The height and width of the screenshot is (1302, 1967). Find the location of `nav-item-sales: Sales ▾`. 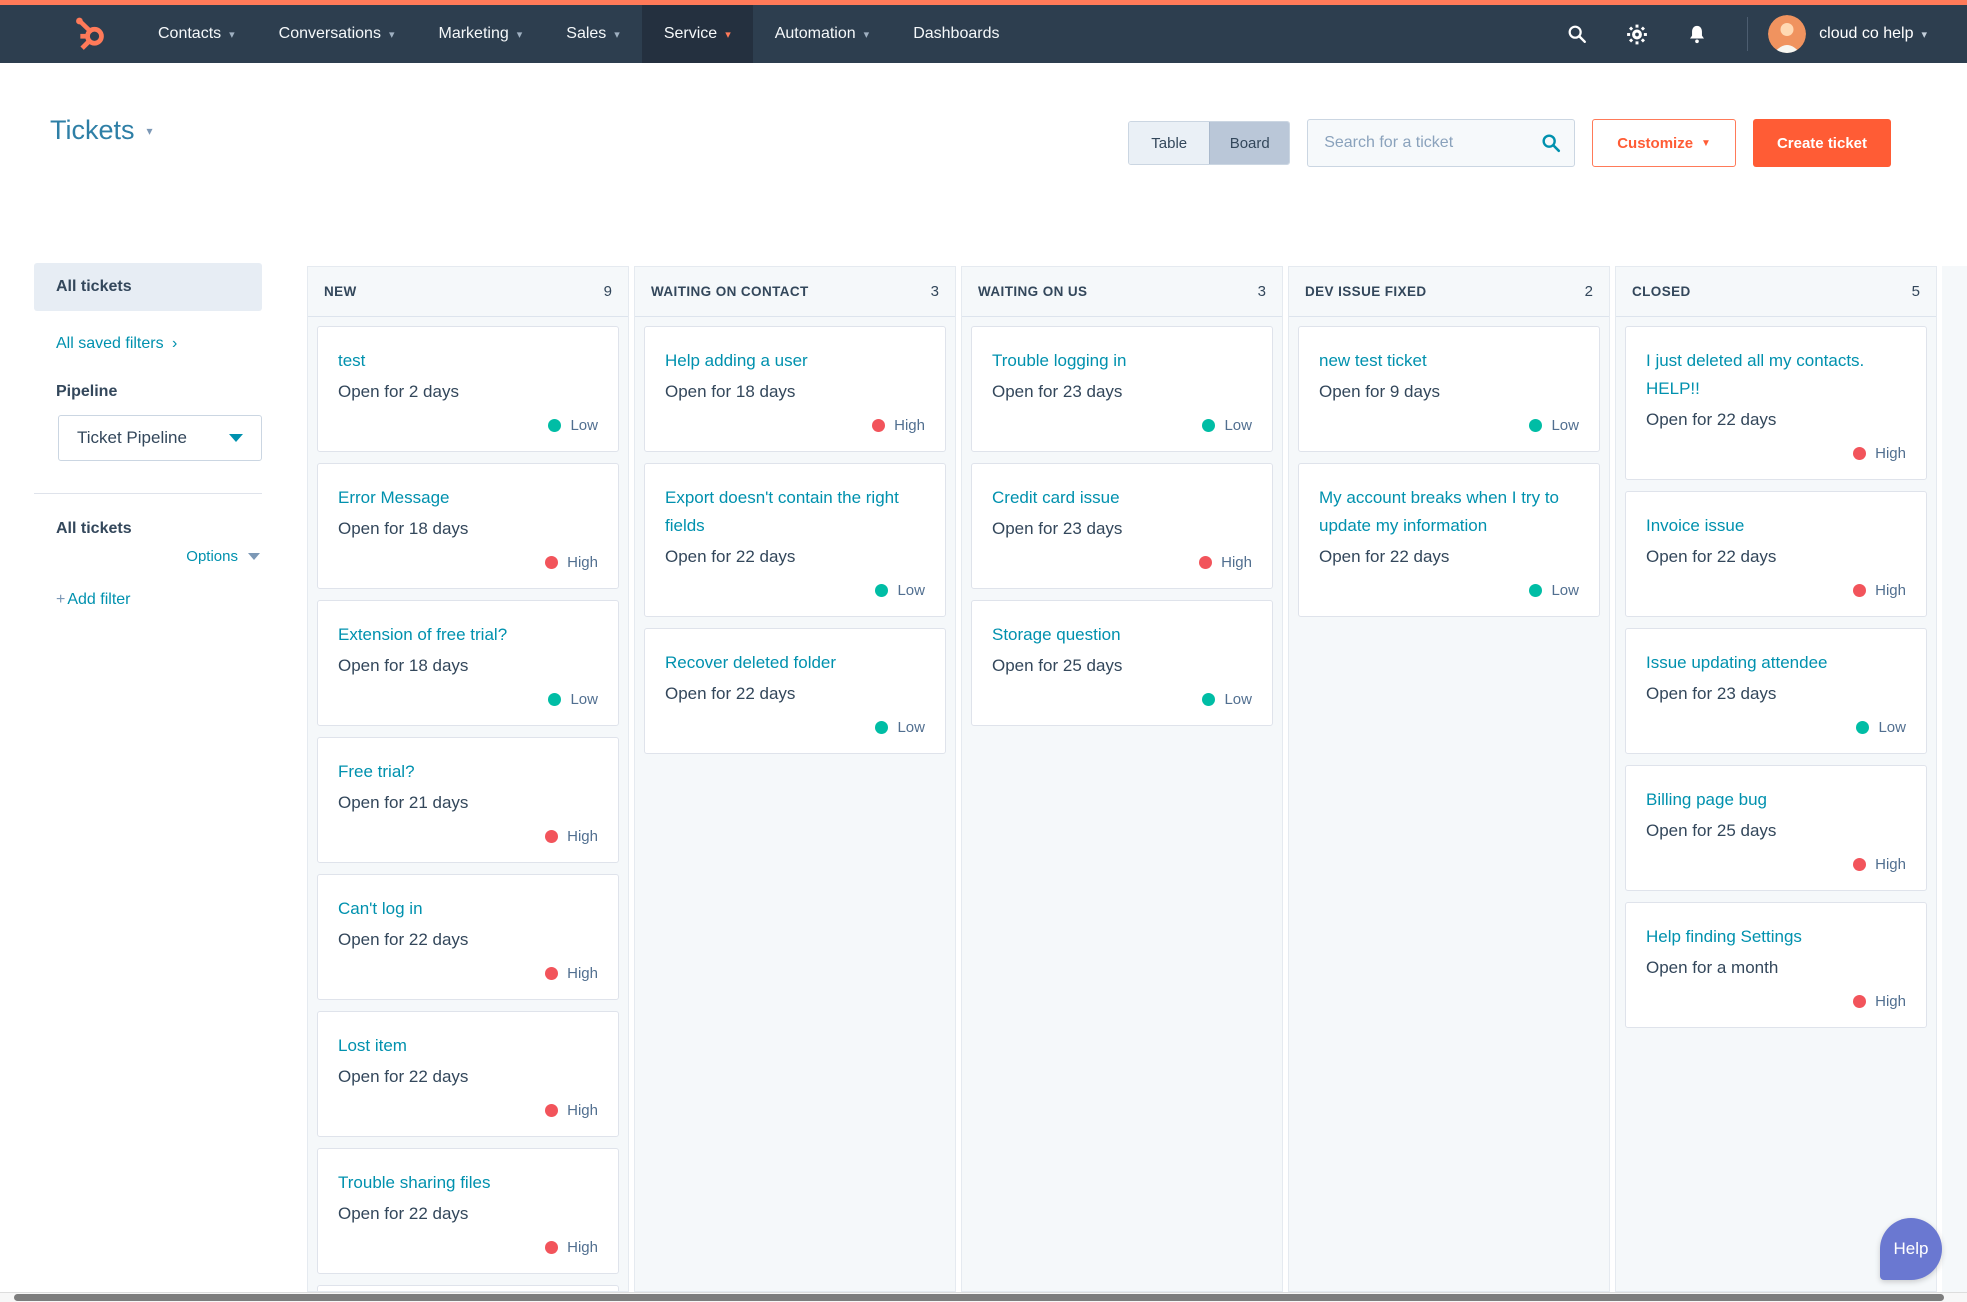

nav-item-sales: Sales ▾ is located at coordinates (593, 34).